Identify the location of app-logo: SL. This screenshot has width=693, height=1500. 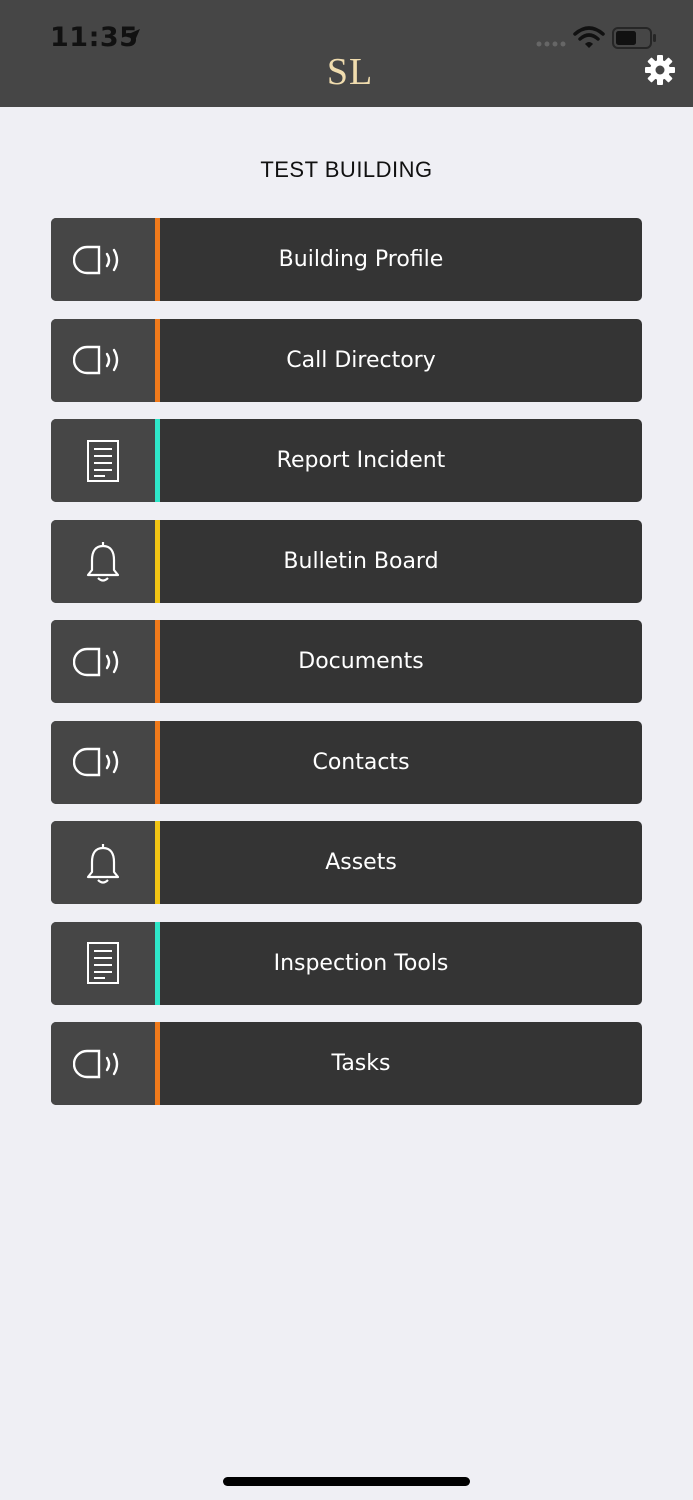
(350, 72).